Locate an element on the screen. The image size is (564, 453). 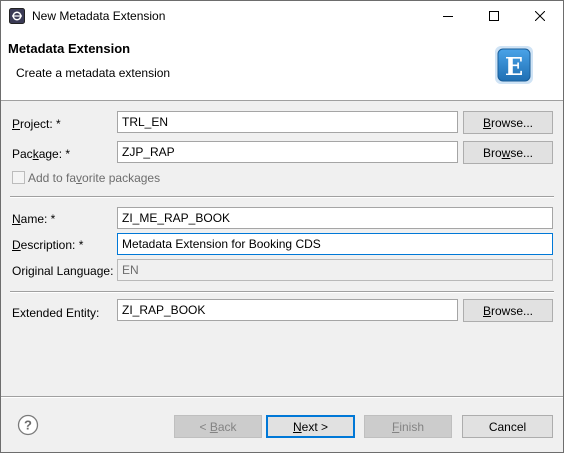
back-button: < Back is located at coordinates (218, 426).